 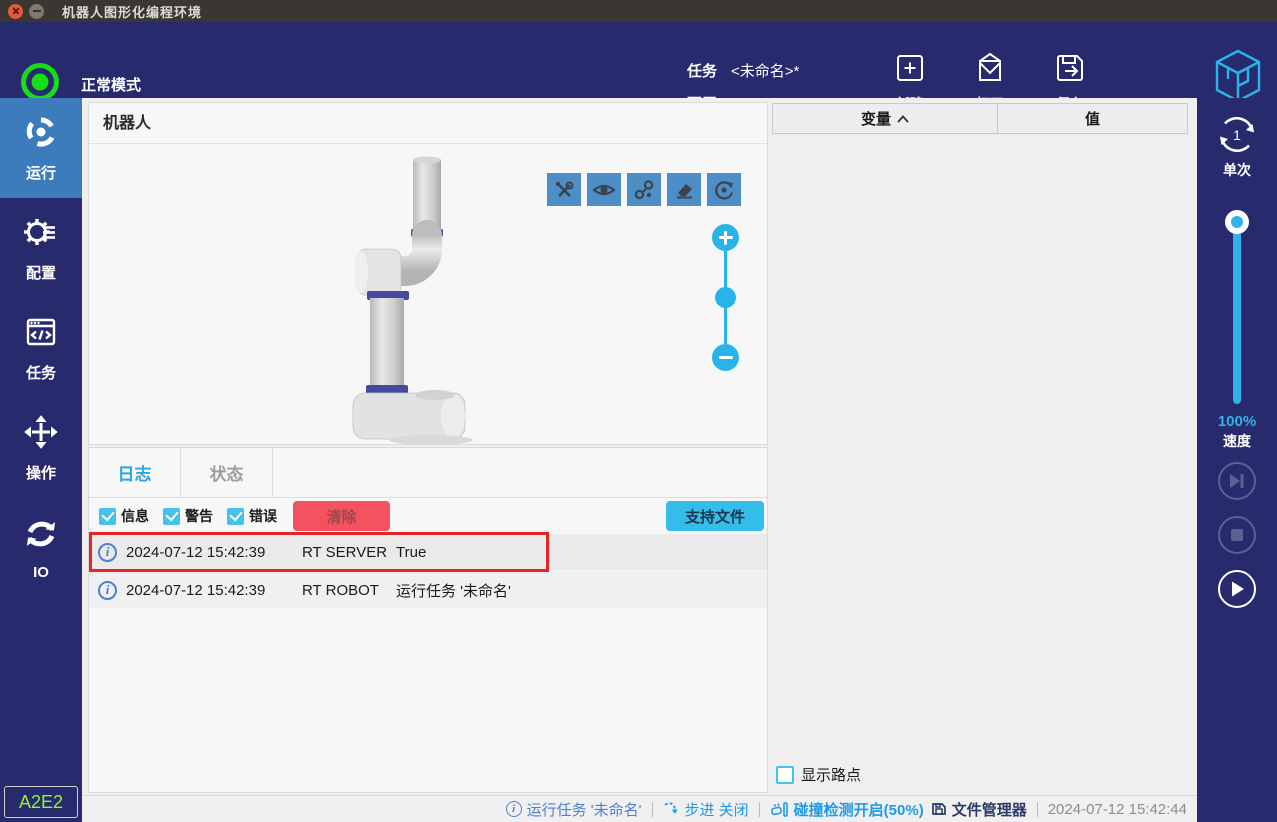 What do you see at coordinates (40, 373) in the screenshot?
I see `sidebar-item-task-label: 任务` at bounding box center [40, 373].